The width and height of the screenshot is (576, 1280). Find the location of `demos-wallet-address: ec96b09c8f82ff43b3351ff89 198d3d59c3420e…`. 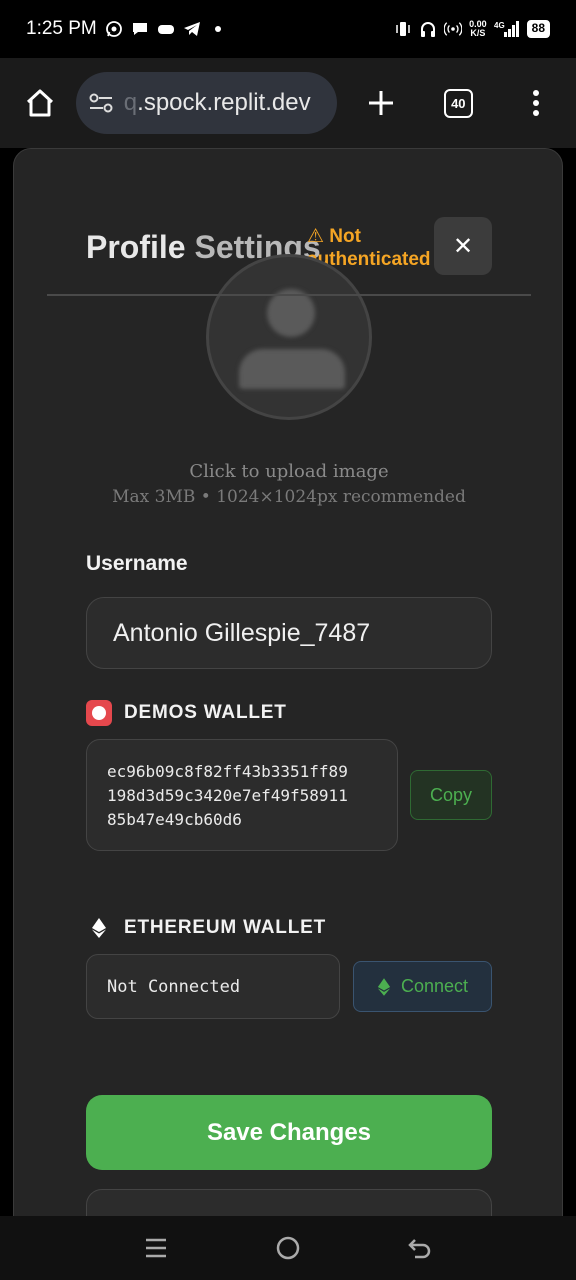

demos-wallet-address: ec96b09c8f82ff43b3351ff89 198d3d59c3420e… is located at coordinates (242, 795).